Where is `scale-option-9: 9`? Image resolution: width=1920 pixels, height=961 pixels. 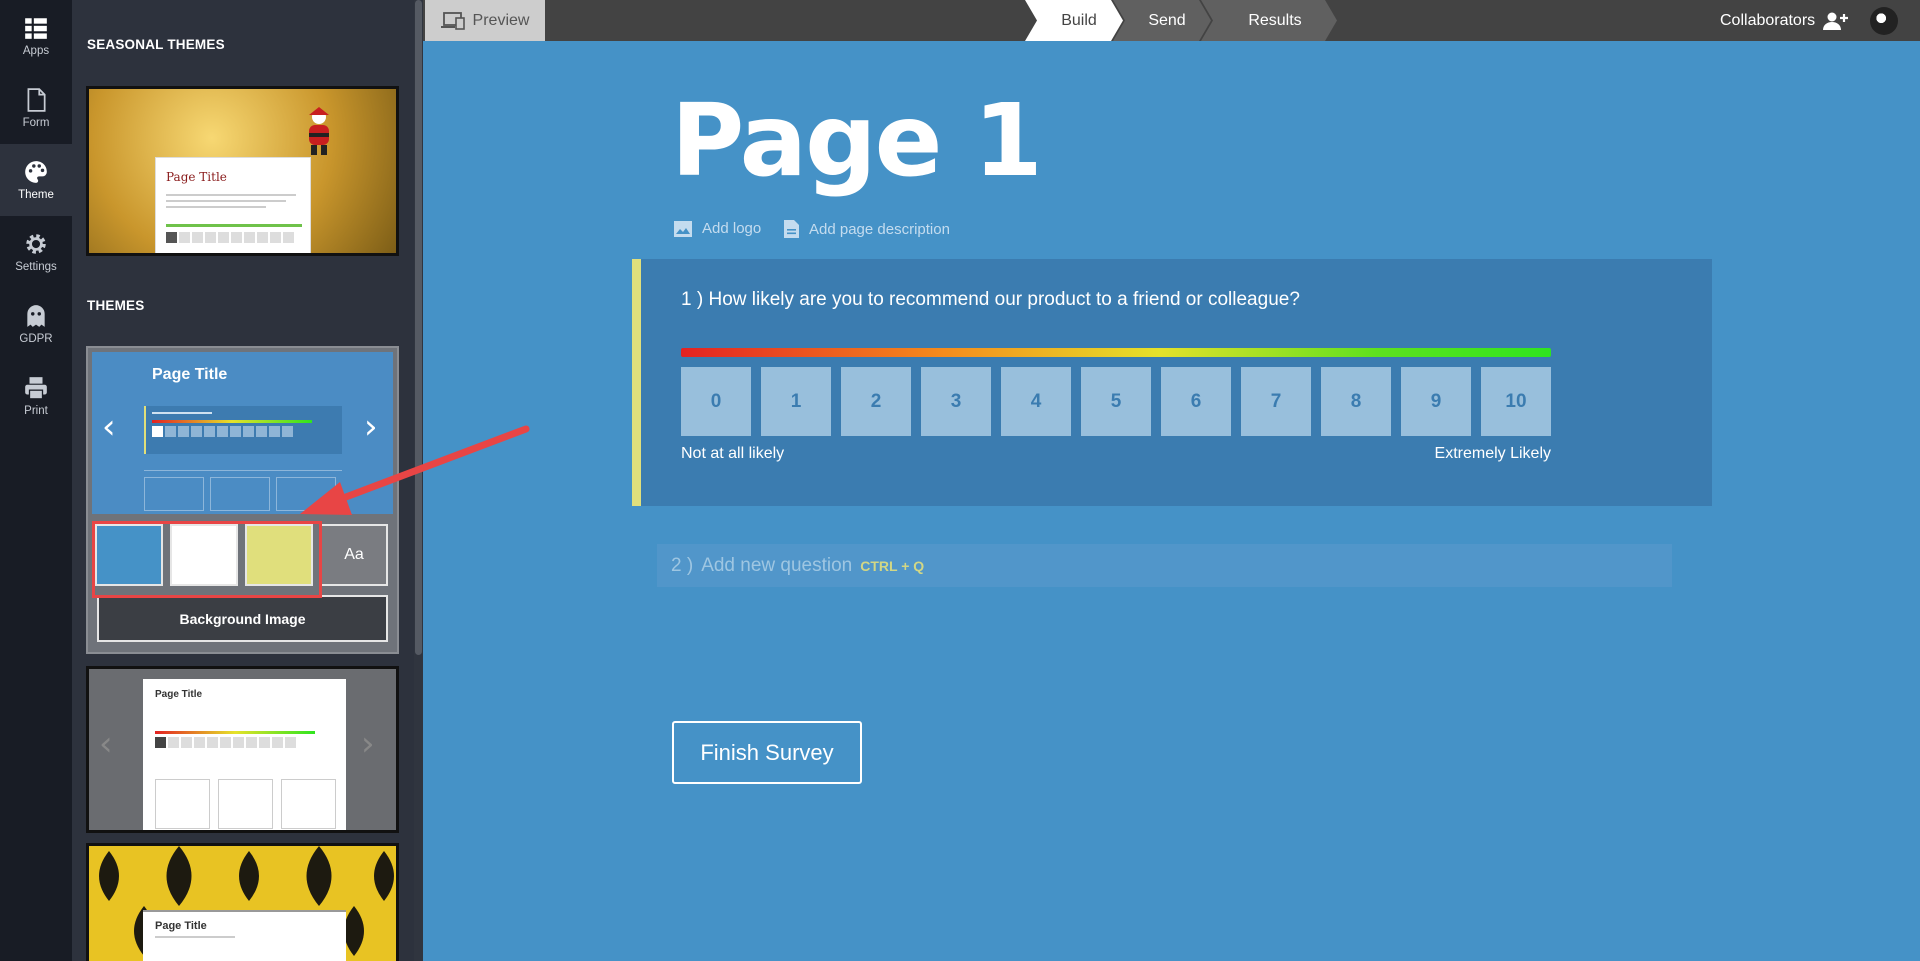
scale-option-9: 9 is located at coordinates (1436, 401).